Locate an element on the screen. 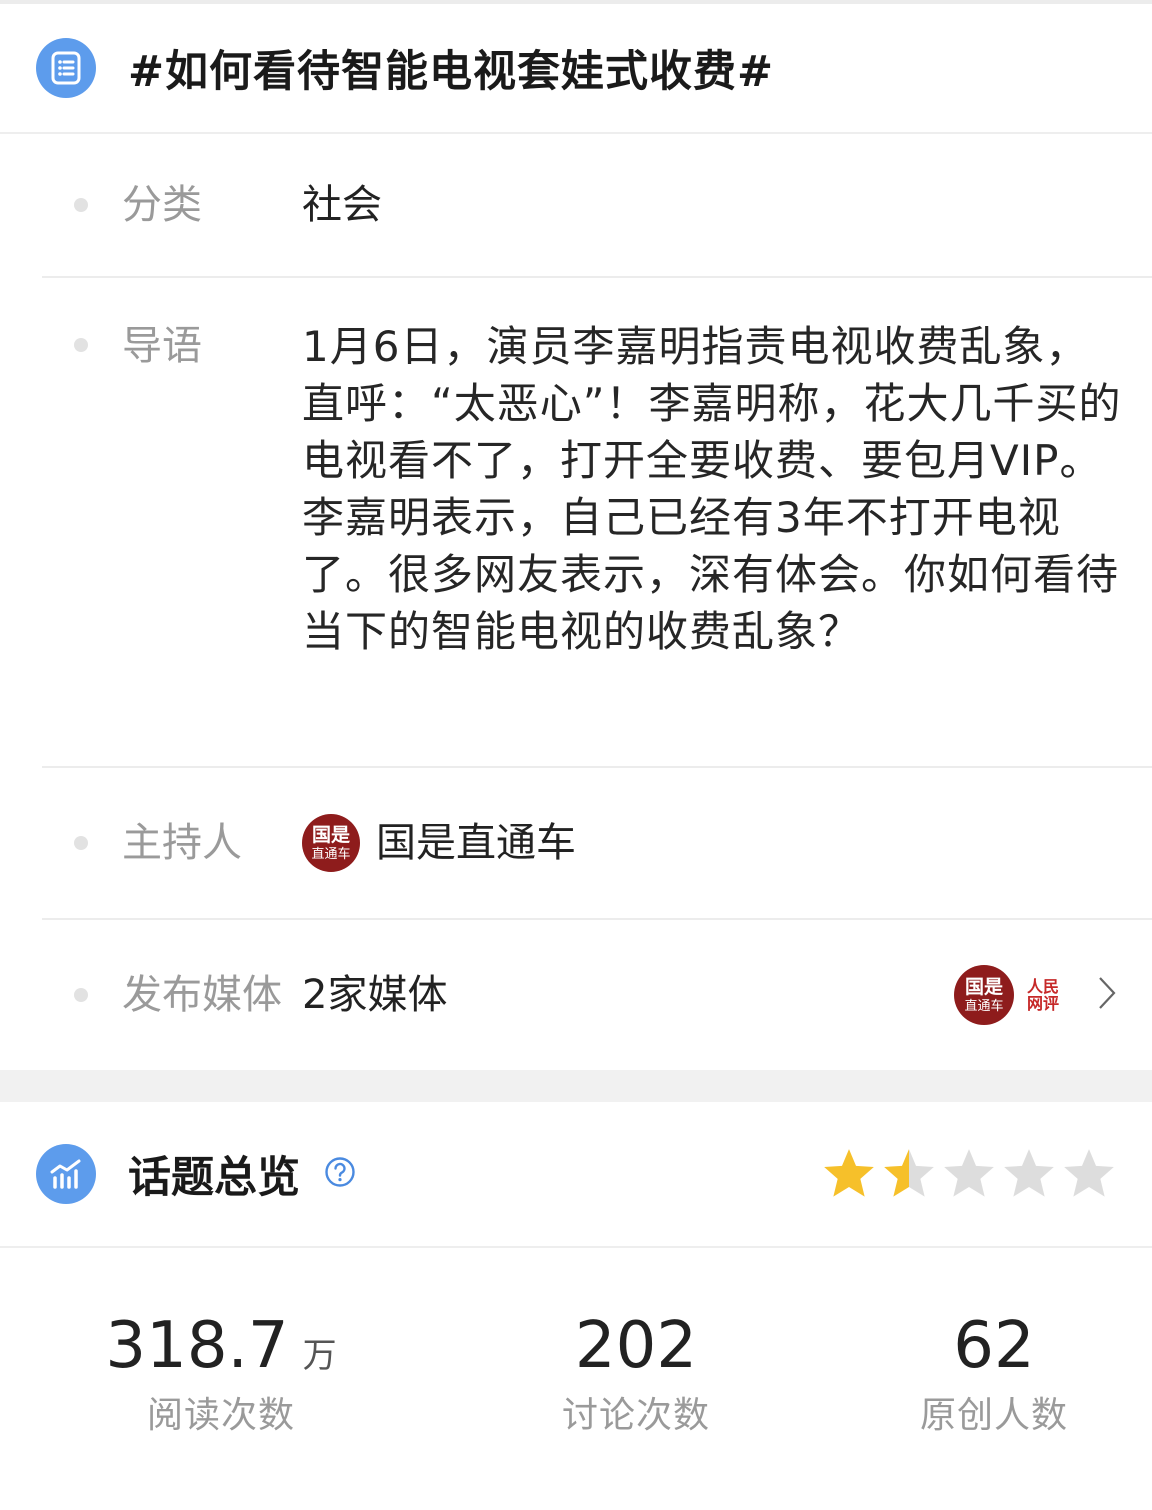 This screenshot has height=1510, width=1152. host-row: 主持人 国是 直通车 国是直通车 is located at coordinates (597, 844).